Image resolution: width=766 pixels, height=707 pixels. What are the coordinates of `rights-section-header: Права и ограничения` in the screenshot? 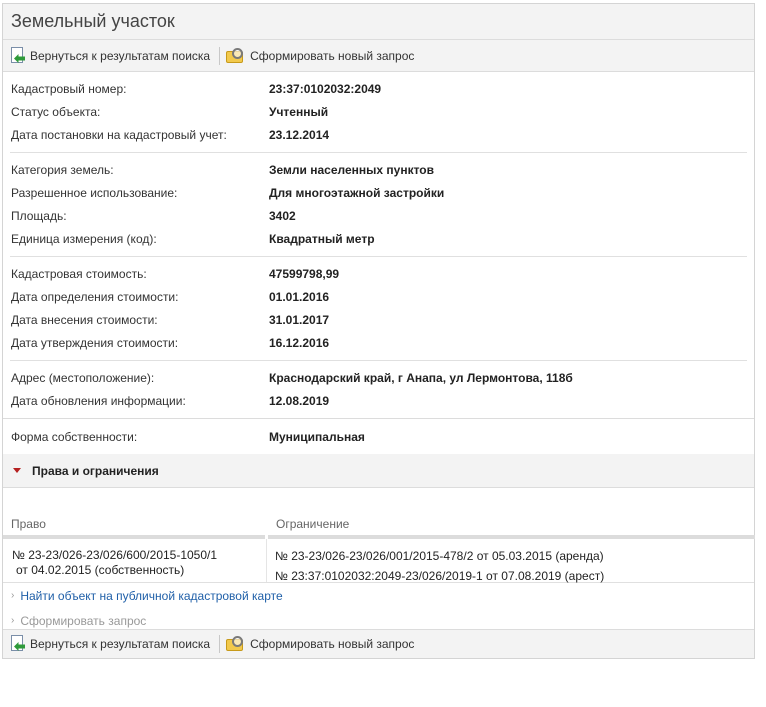 It's located at (378, 471).